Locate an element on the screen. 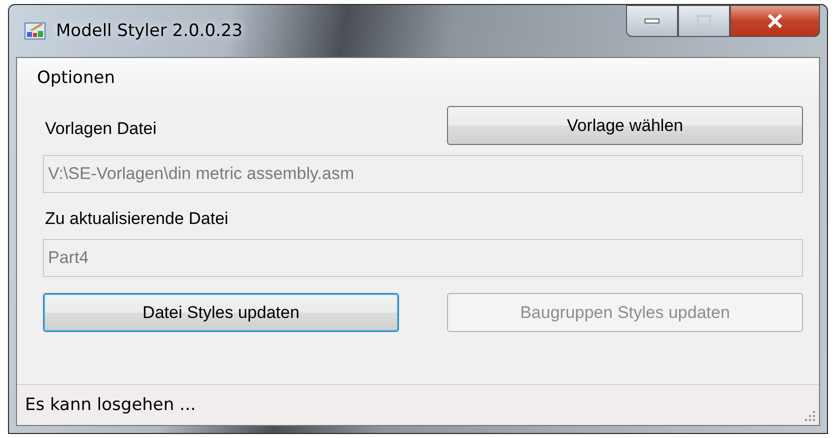 The height and width of the screenshot is (438, 836). app-icon is located at coordinates (35, 31).